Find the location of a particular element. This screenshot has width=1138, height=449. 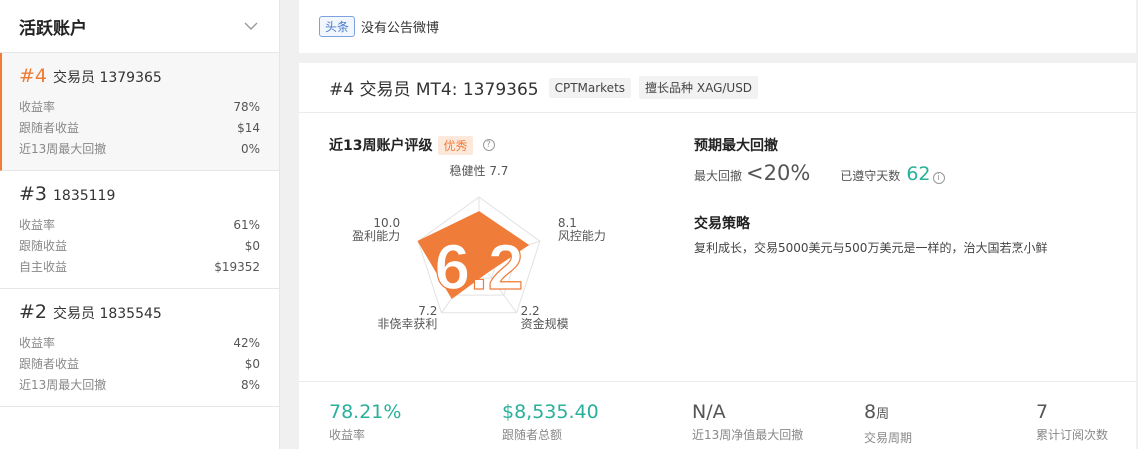

account-stat-row: 跟随者收益 $14 is located at coordinates (139, 128).